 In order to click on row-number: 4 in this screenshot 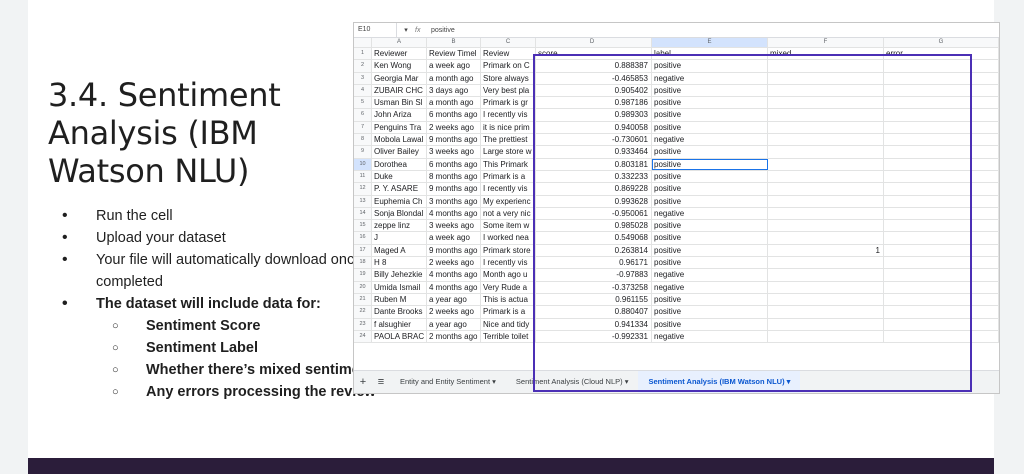, I will do `click(363, 90)`.